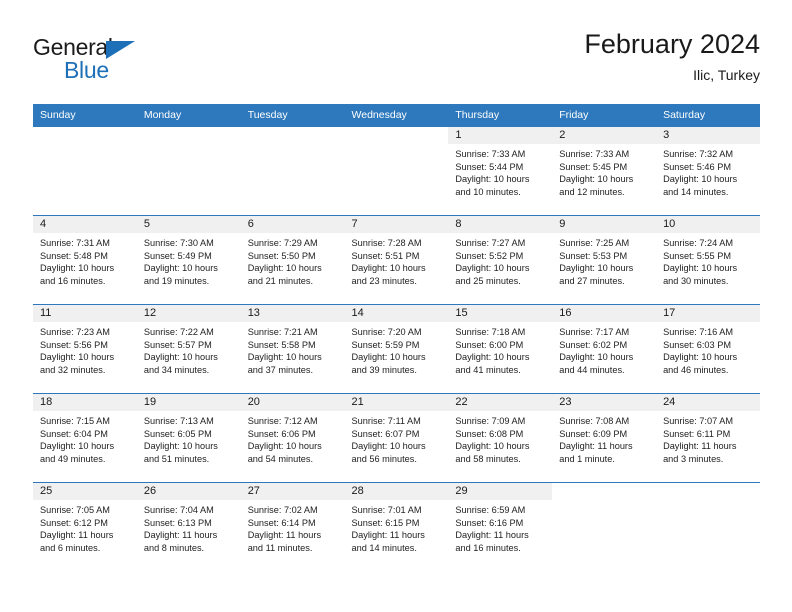  I want to click on sunrise-text: Sunrise: 7:27 AM, so click(490, 243).